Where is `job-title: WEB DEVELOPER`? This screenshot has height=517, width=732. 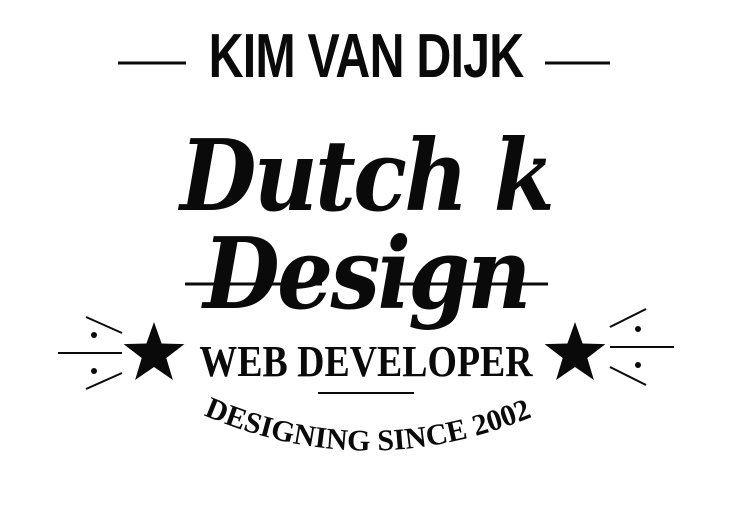 job-title: WEB DEVELOPER is located at coordinates (366, 361).